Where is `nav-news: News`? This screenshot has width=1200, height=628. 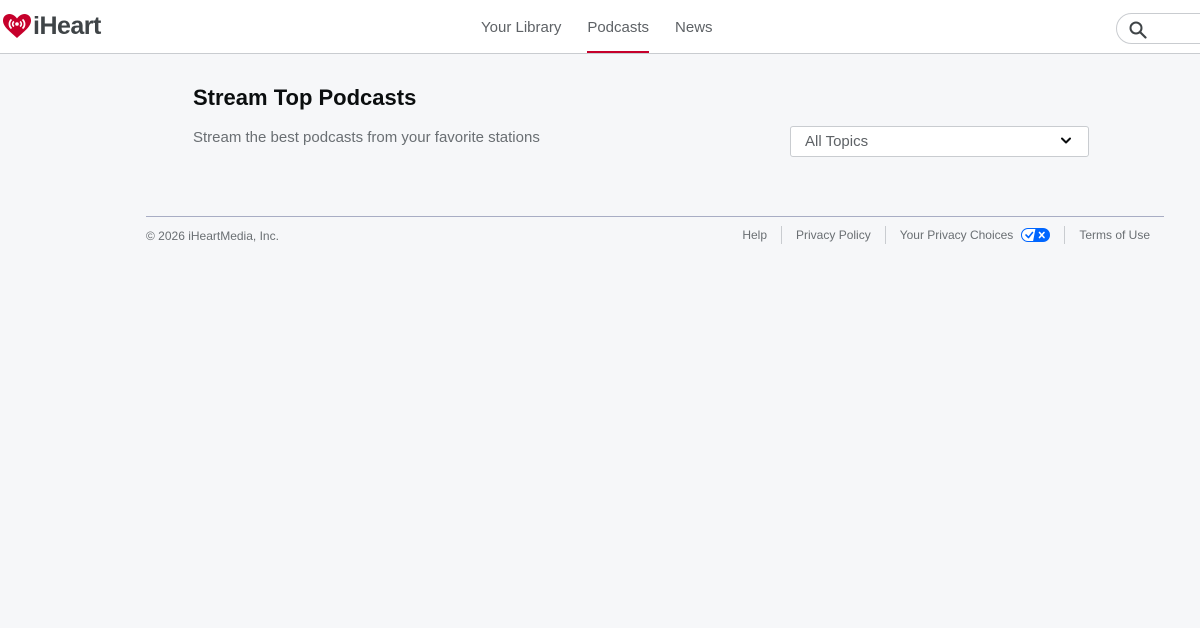 nav-news: News is located at coordinates (694, 27).